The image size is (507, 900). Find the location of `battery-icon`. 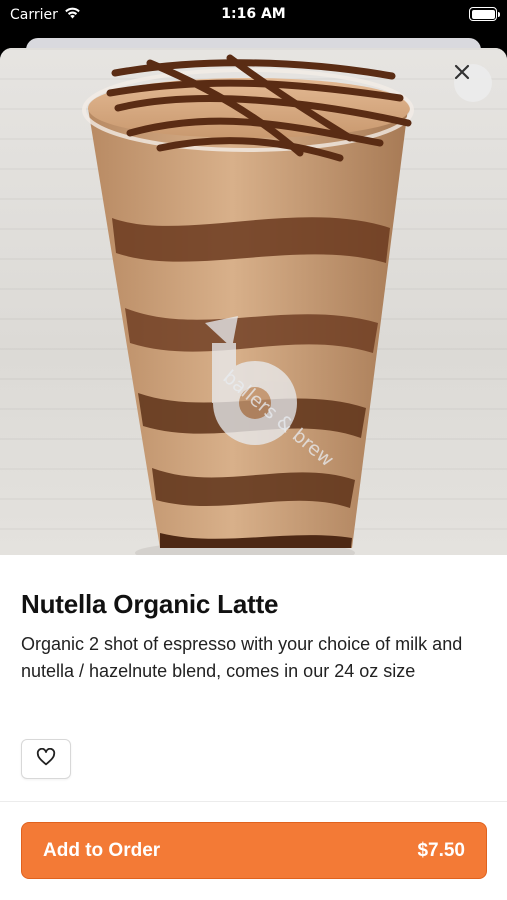

battery-icon is located at coordinates (484, 14).